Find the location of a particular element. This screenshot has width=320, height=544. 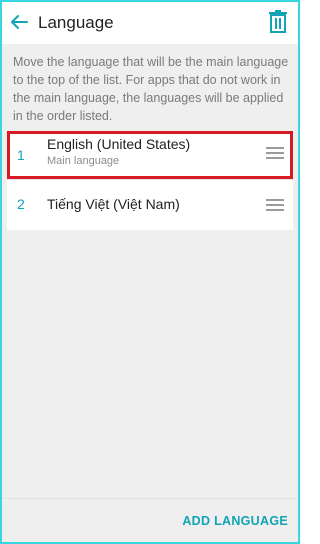

language-item-vietnamese: 2 Tiếng Việt (Việt Nam) is located at coordinates (150, 204).